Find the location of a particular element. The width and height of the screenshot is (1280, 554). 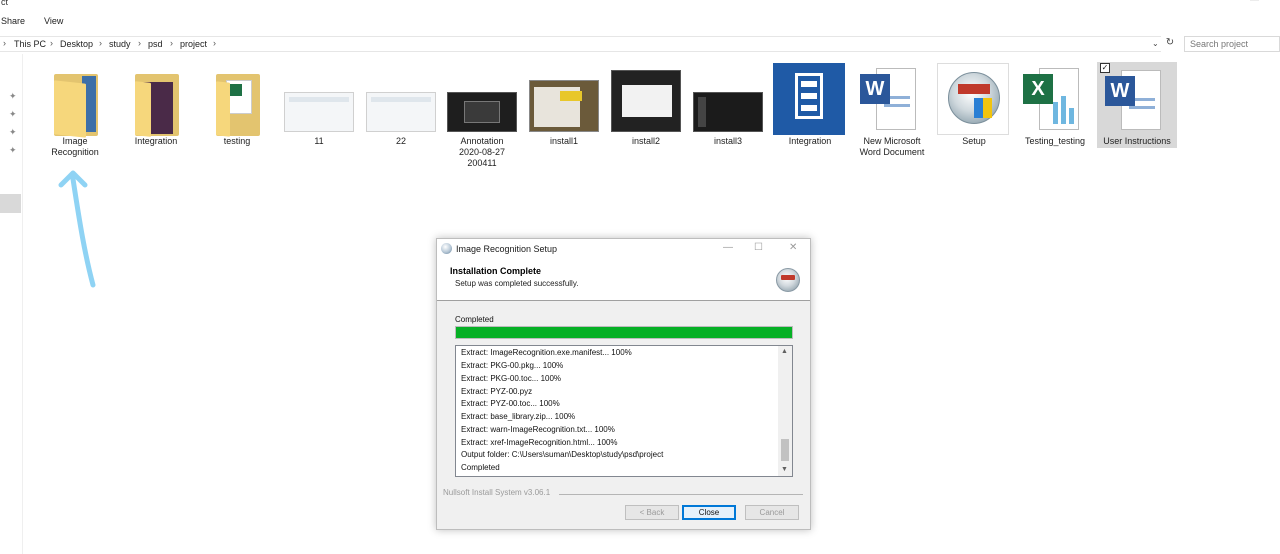

close-button: Close is located at coordinates (709, 512).